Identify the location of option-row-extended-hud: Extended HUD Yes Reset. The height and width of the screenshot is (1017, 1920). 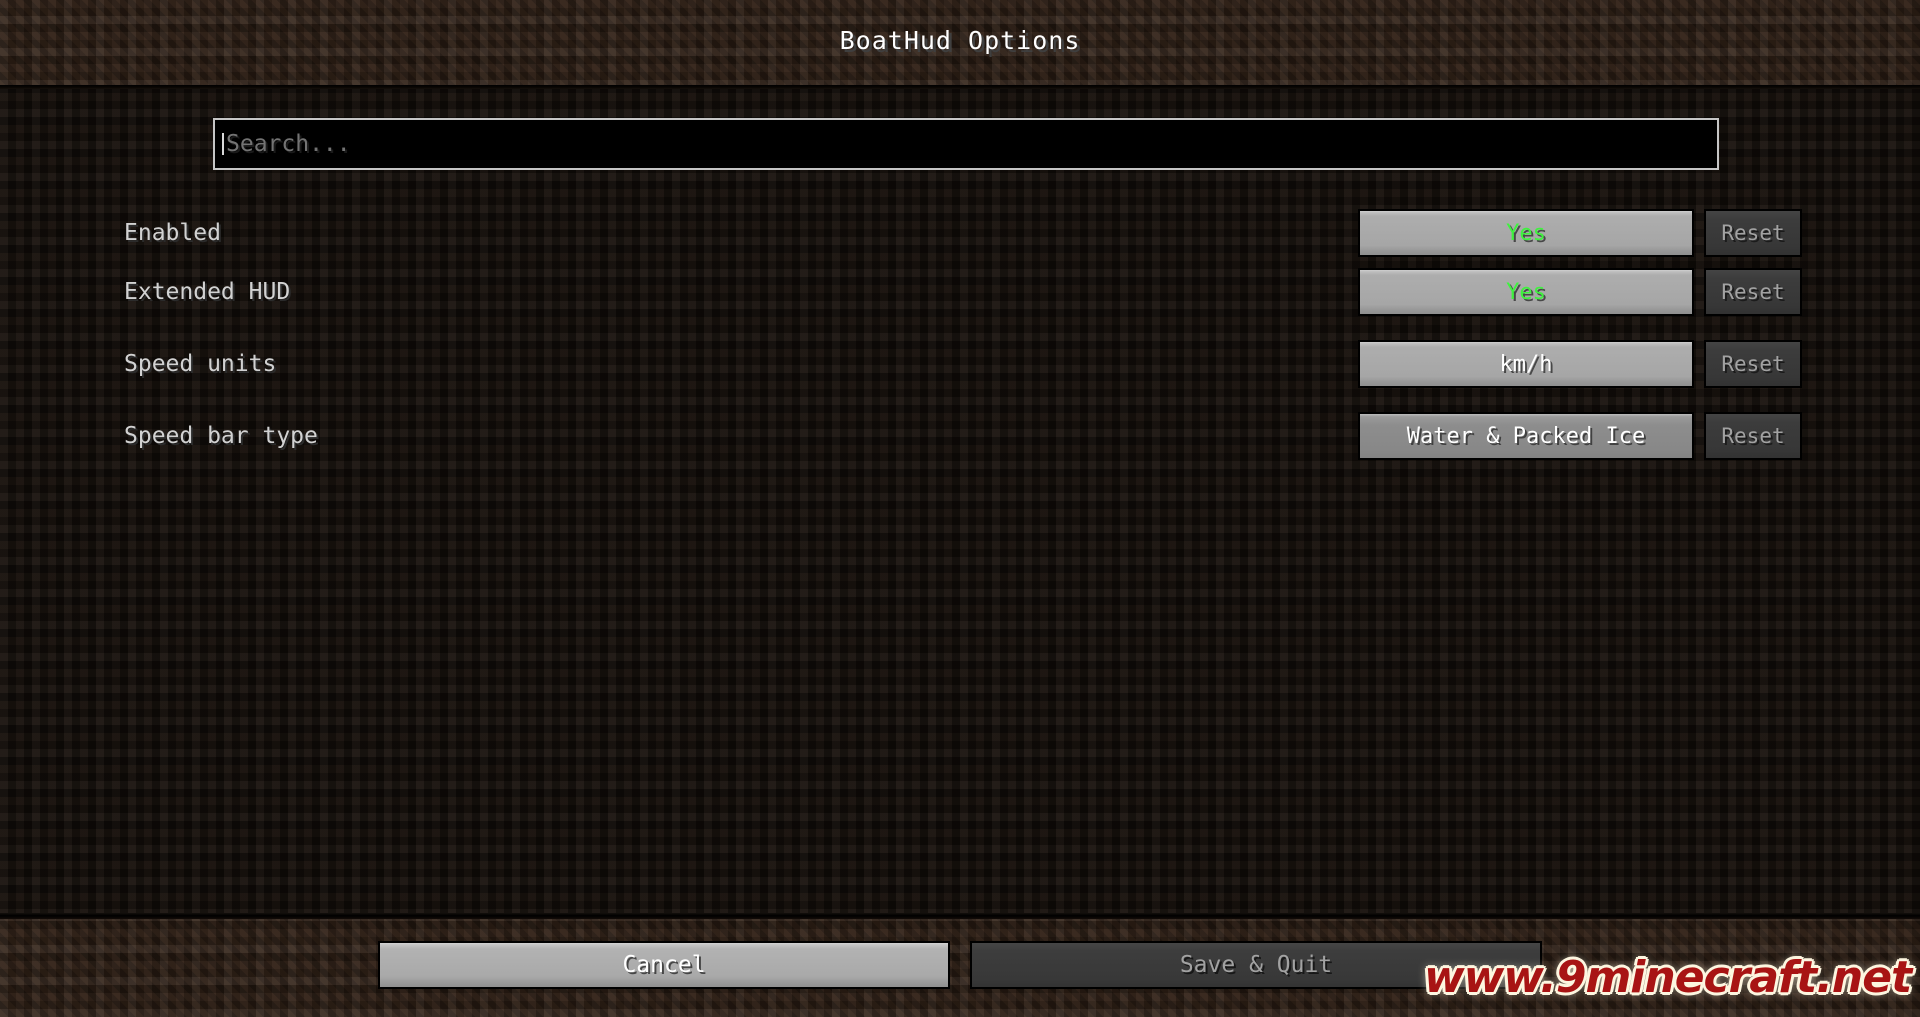
(960, 292).